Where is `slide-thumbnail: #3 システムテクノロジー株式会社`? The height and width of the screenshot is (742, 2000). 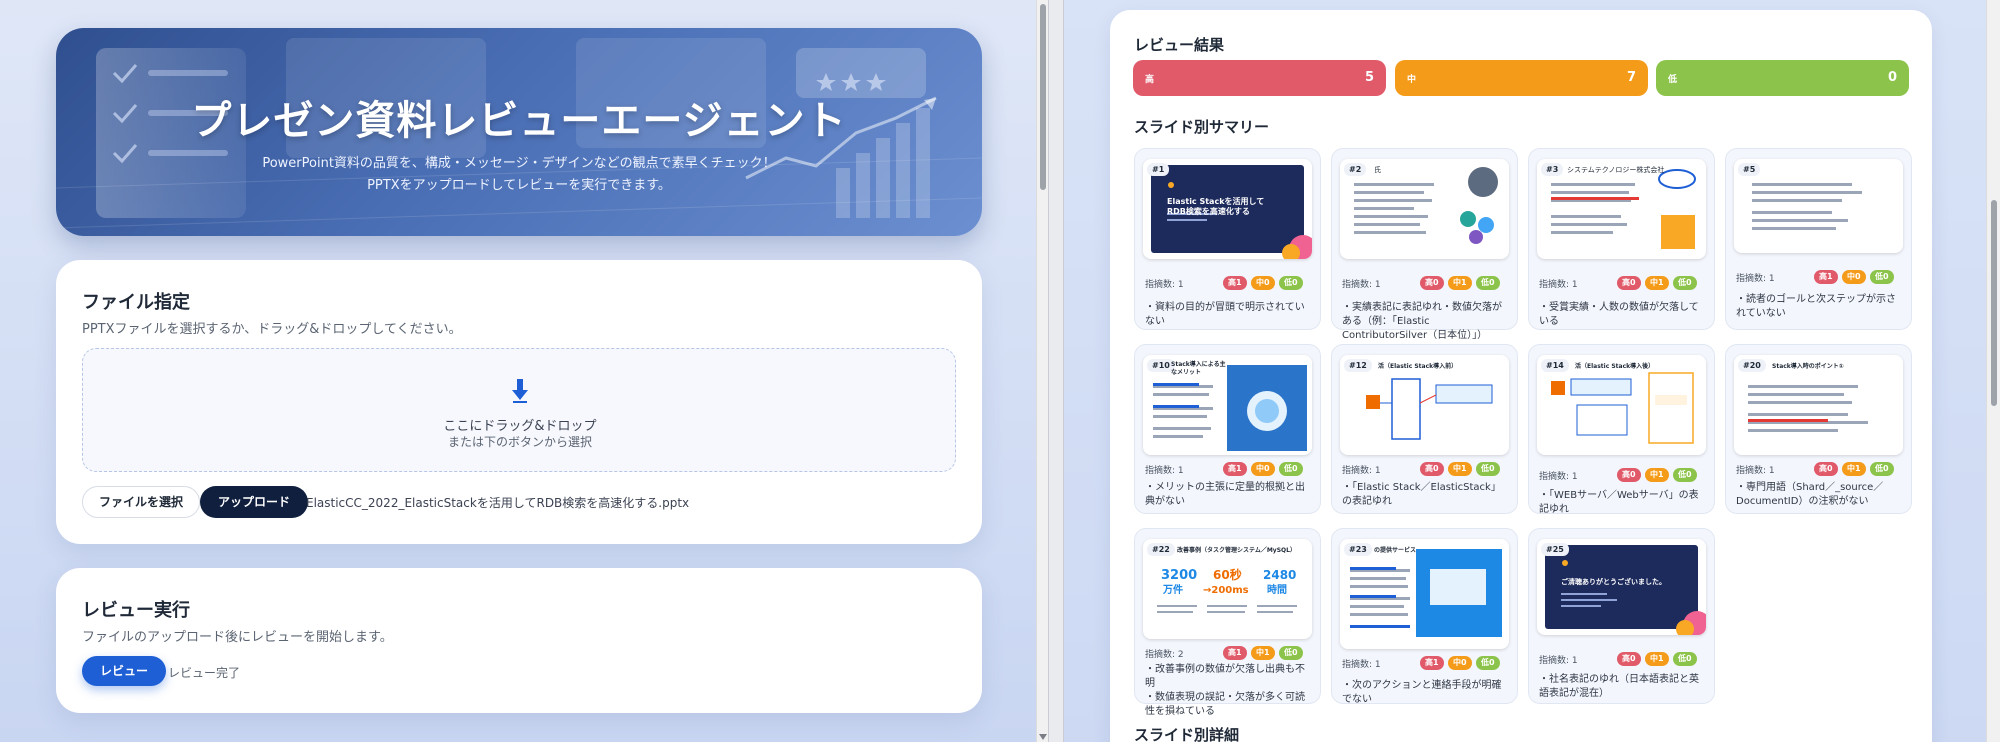
slide-thumbnail: #3 システムテクノロジー株式会社 is located at coordinates (1621, 209).